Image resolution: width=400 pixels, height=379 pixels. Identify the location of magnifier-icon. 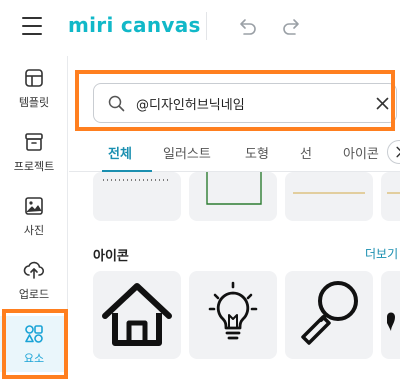
(329, 313).